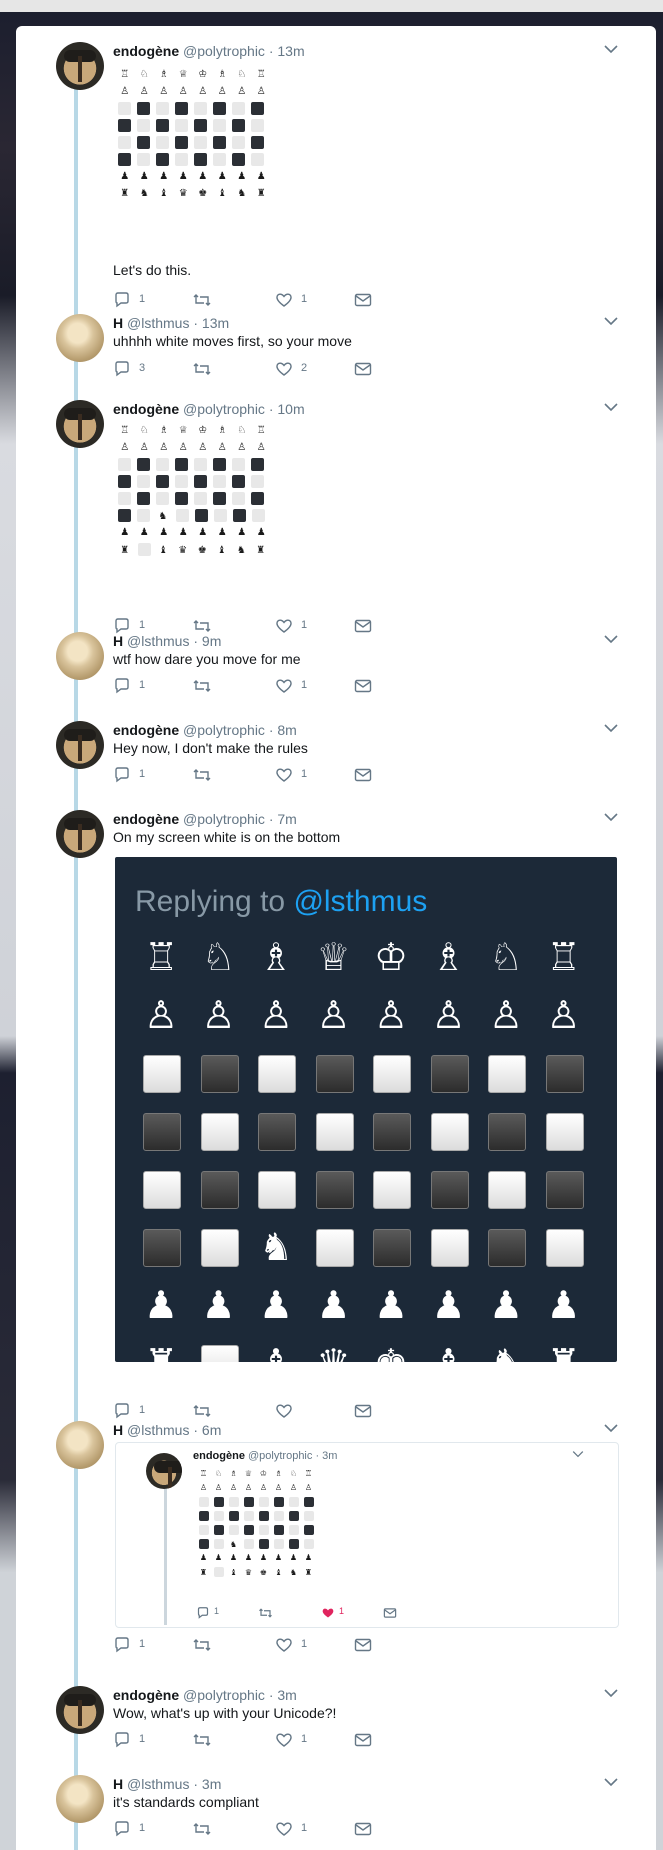 The width and height of the screenshot is (663, 1850). Describe the element at coordinates (390, 1613) in the screenshot. I see `envelope-icon` at that location.